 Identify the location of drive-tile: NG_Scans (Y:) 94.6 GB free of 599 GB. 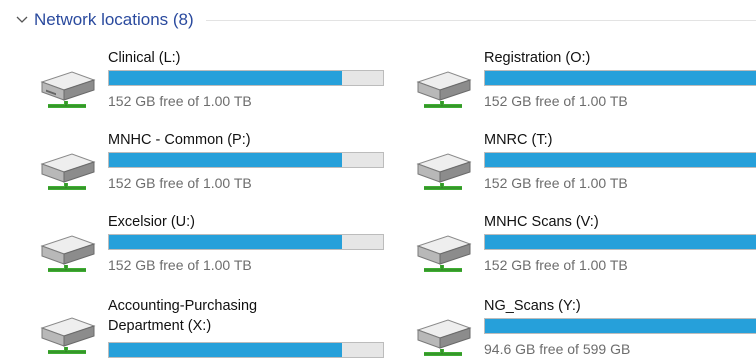
(584, 328).